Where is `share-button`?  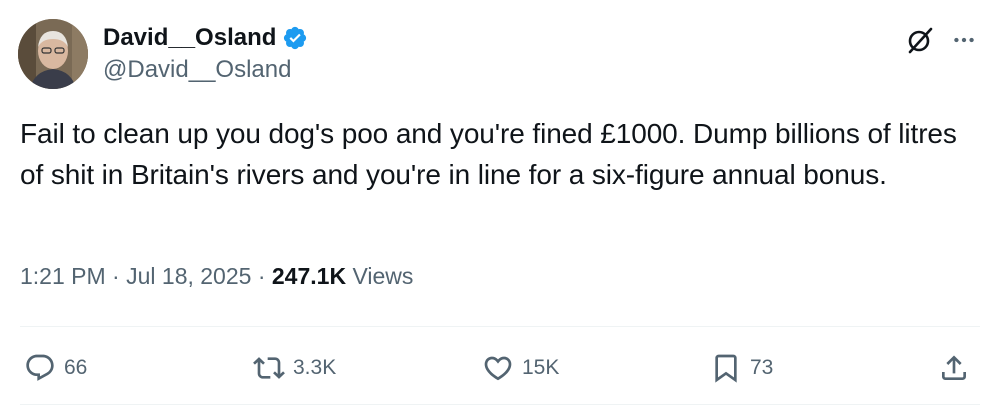 share-button is located at coordinates (954, 368).